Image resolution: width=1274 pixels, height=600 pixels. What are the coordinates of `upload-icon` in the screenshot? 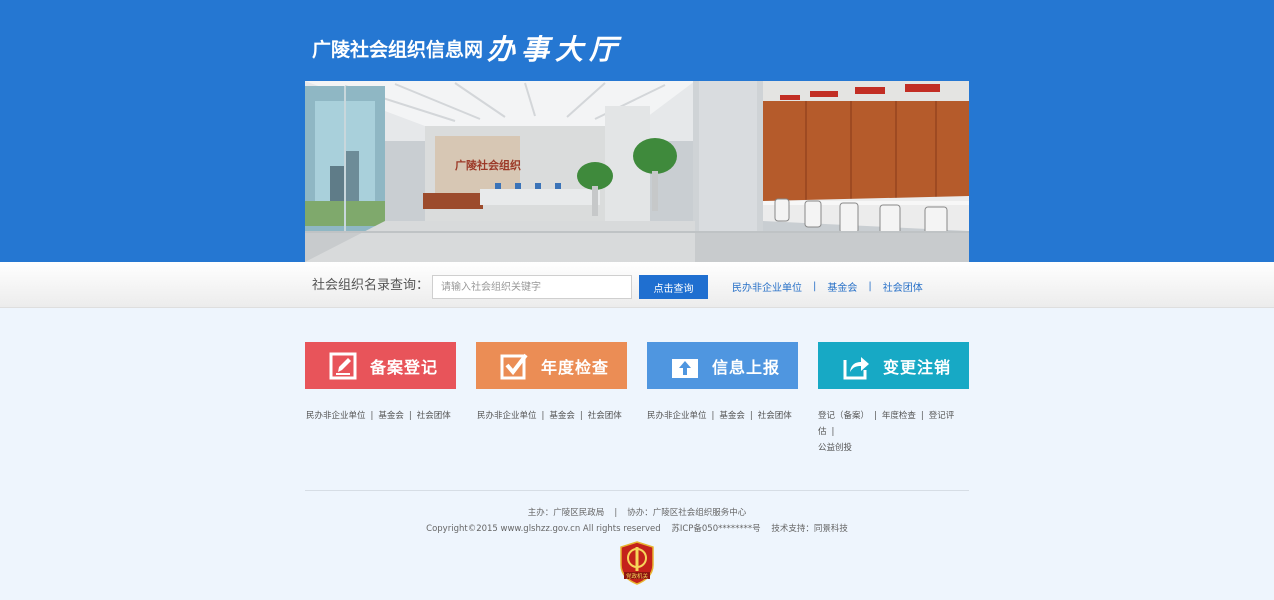 It's located at (685, 368).